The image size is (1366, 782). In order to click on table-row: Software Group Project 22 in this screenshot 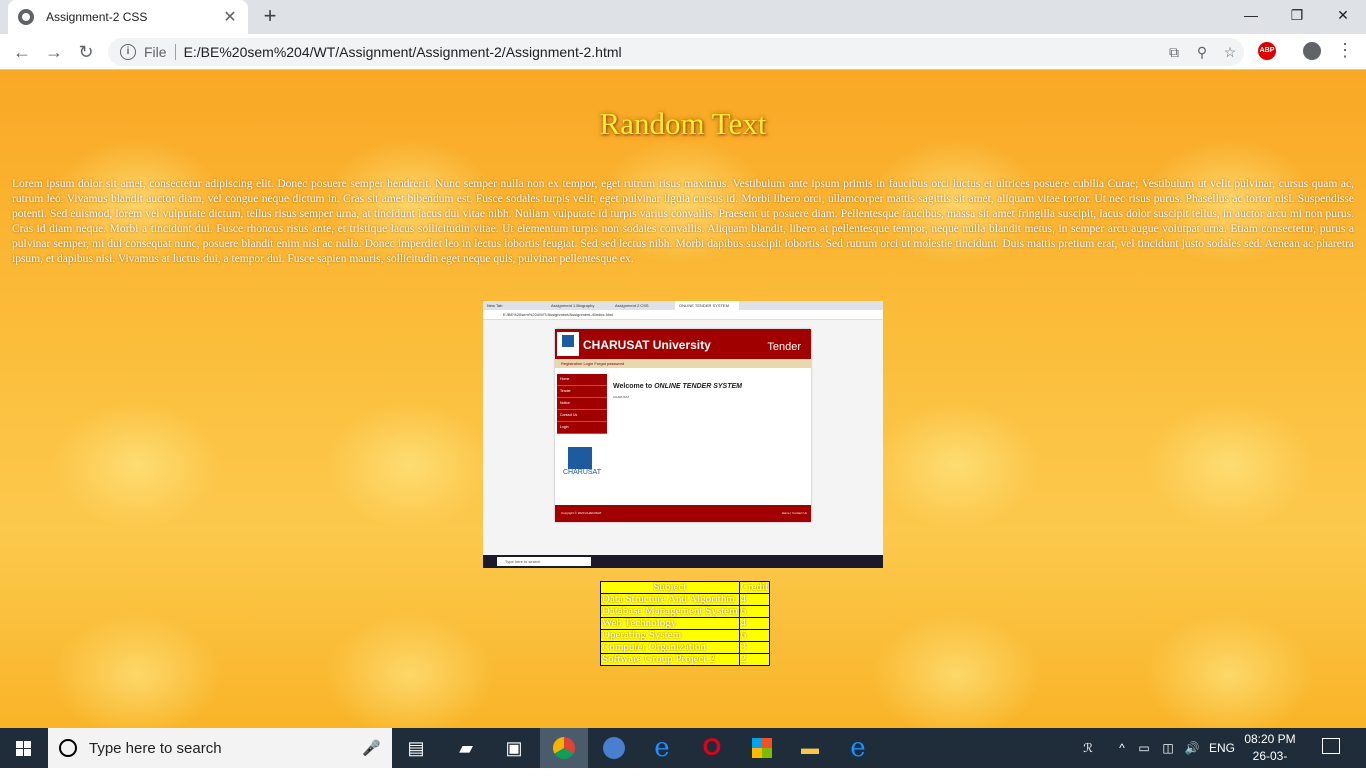, I will do `click(685, 659)`.